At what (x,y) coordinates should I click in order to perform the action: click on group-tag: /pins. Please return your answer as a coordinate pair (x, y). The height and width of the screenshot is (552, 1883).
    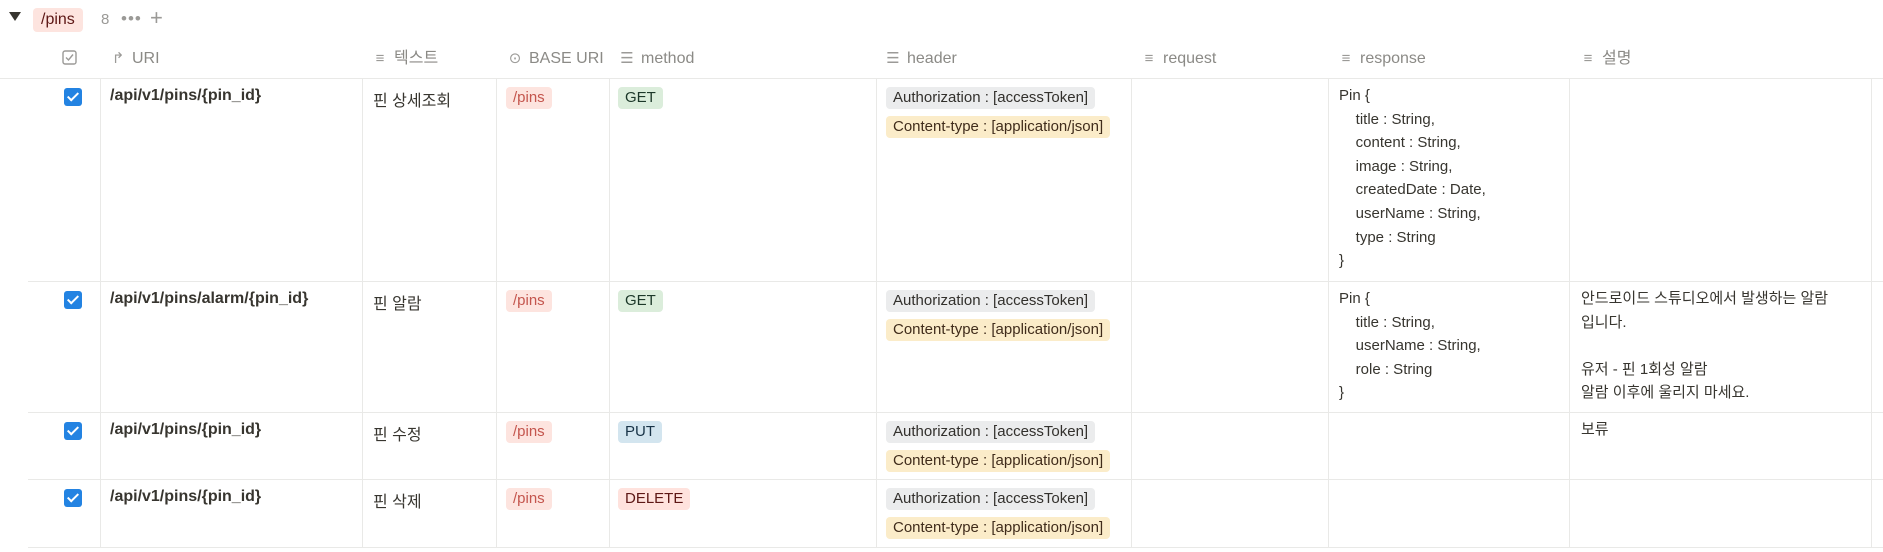
    Looking at the image, I should click on (58, 20).